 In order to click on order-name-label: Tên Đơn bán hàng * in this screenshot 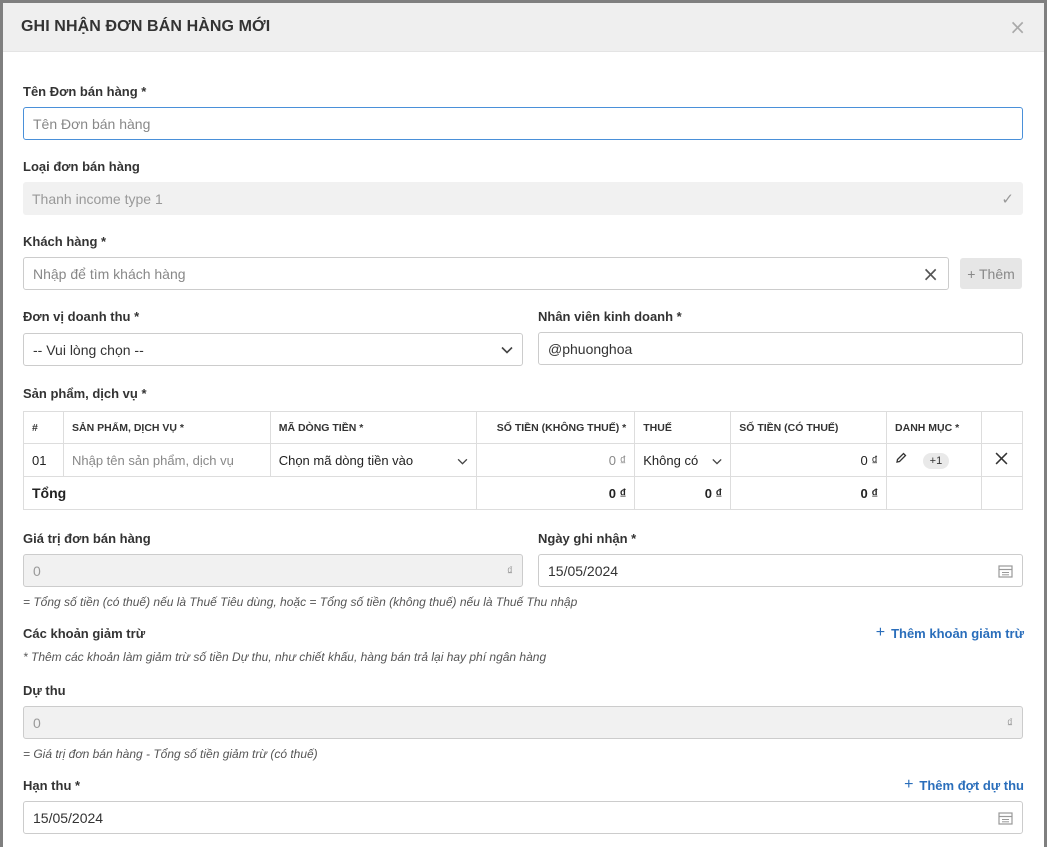, I will do `click(85, 91)`.